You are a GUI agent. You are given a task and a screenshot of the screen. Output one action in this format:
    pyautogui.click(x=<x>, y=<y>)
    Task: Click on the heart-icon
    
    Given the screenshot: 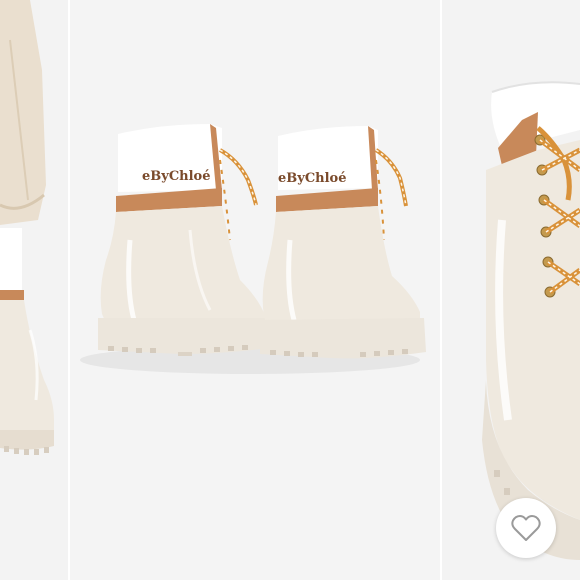 What is the action you would take?
    pyautogui.click(x=526, y=528)
    